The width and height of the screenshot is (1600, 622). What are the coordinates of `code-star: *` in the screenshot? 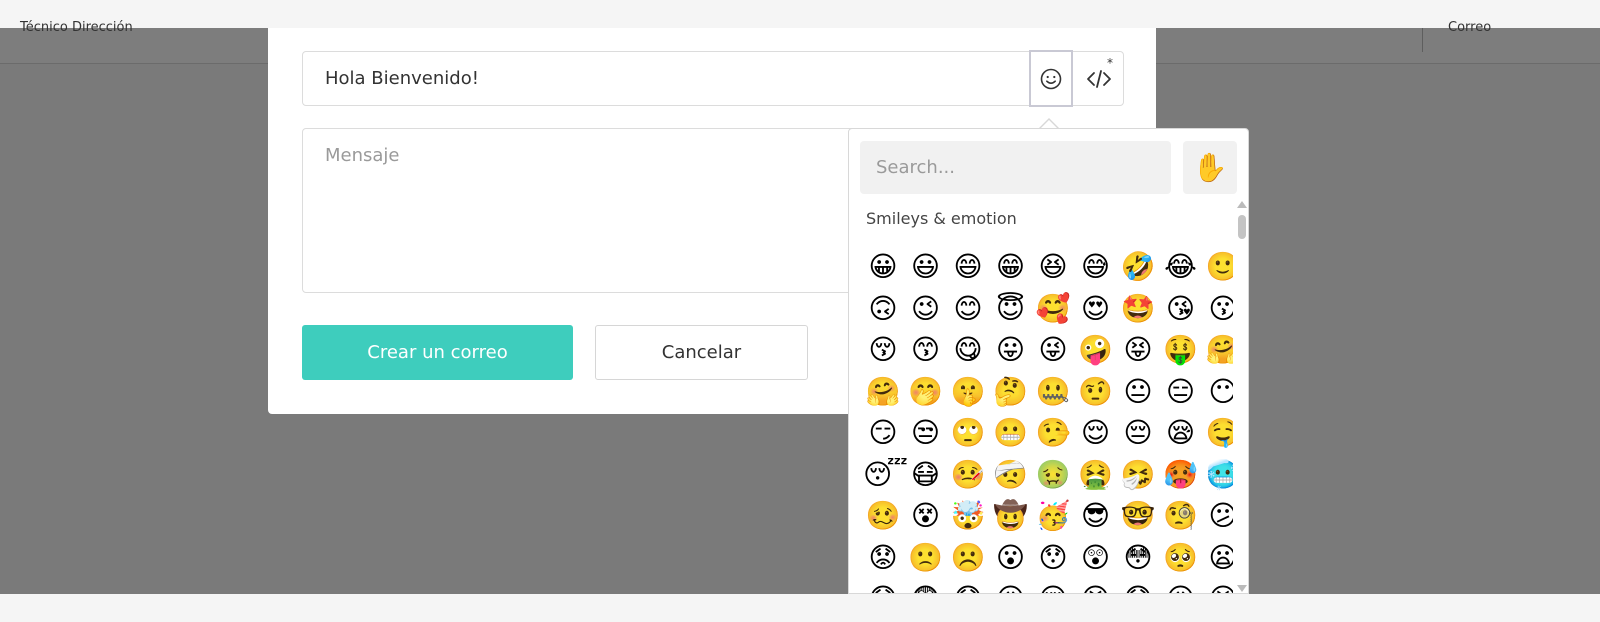 It's located at (1110, 63).